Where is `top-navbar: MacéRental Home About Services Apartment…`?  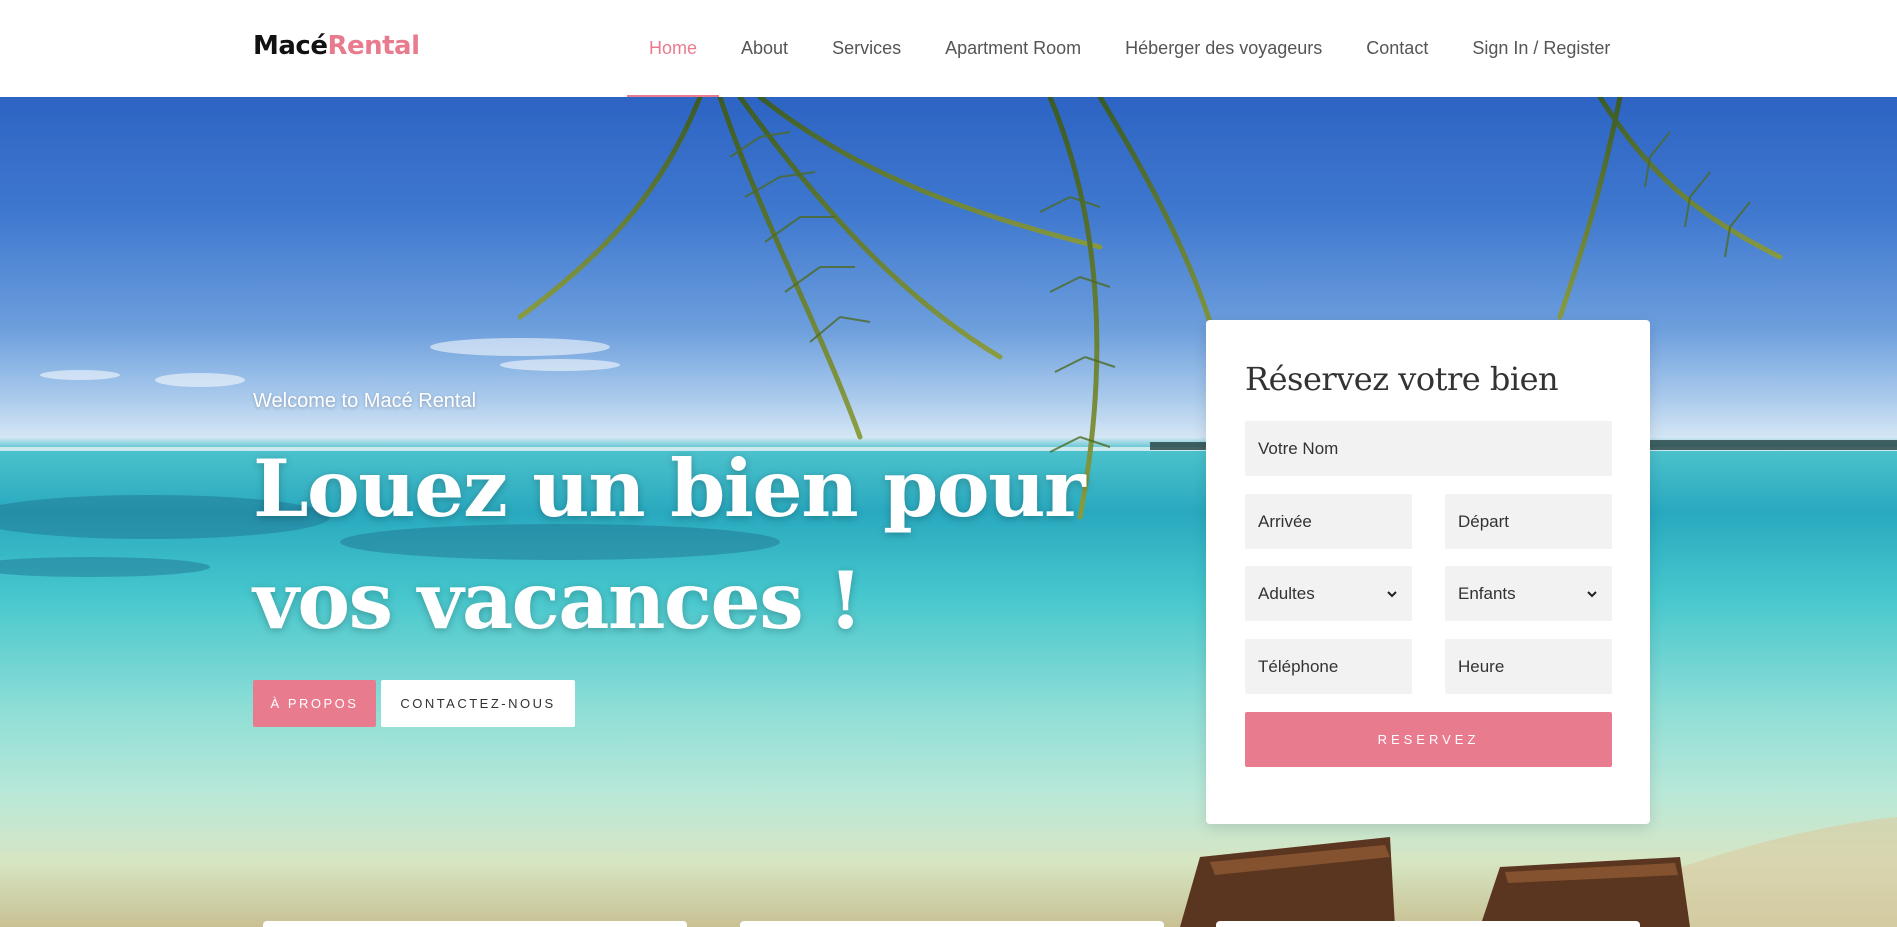 top-navbar: MacéRental Home About Services Apartment… is located at coordinates (948, 48).